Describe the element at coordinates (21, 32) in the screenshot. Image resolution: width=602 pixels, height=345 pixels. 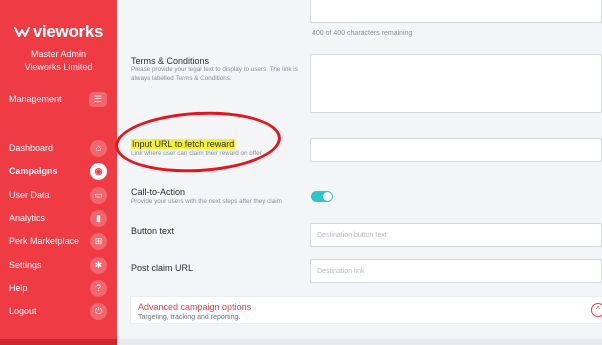
I see `vieworks-logo-icon` at that location.